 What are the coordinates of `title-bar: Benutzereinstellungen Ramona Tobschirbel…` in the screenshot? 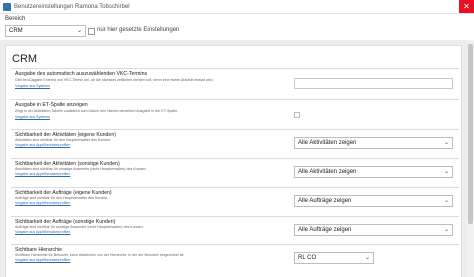 It's located at (237, 7).